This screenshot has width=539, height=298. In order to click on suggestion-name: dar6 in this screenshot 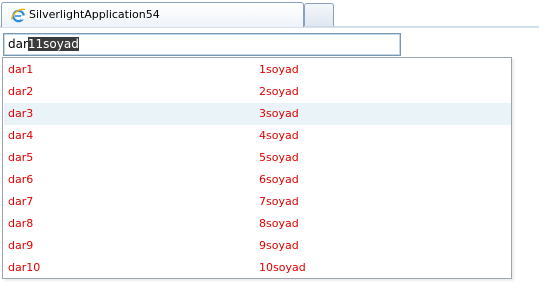, I will do `click(21, 179)`.